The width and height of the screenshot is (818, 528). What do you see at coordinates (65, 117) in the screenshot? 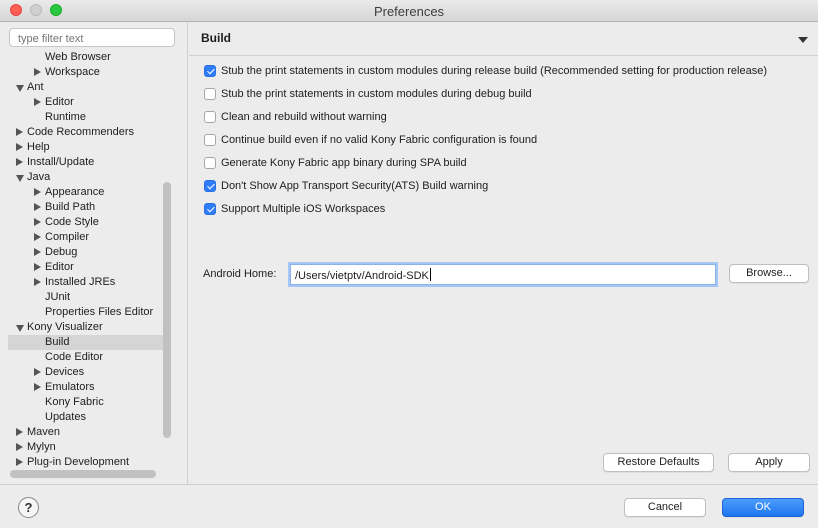
I see `sidebar-item-label: Runtime` at bounding box center [65, 117].